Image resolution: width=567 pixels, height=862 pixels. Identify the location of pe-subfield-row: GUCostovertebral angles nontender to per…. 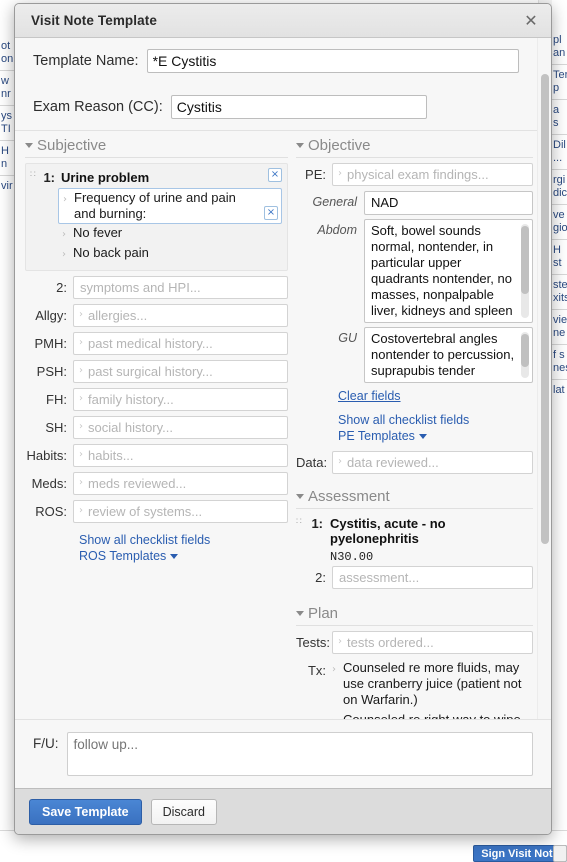
(414, 355).